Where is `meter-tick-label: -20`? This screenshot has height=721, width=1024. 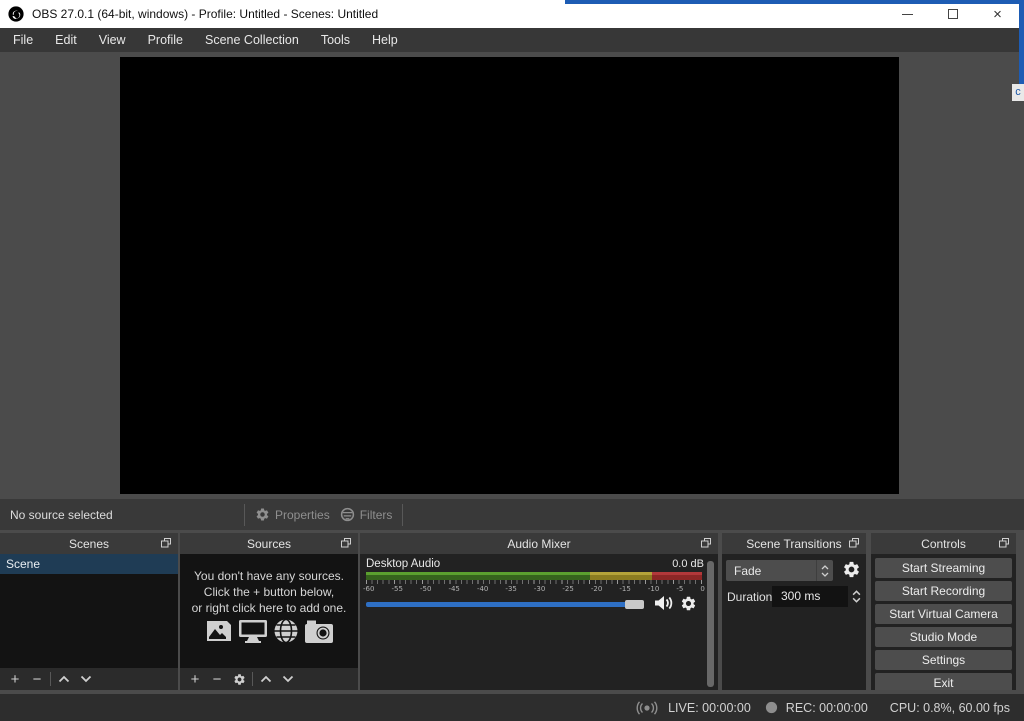 meter-tick-label: -20 is located at coordinates (596, 589).